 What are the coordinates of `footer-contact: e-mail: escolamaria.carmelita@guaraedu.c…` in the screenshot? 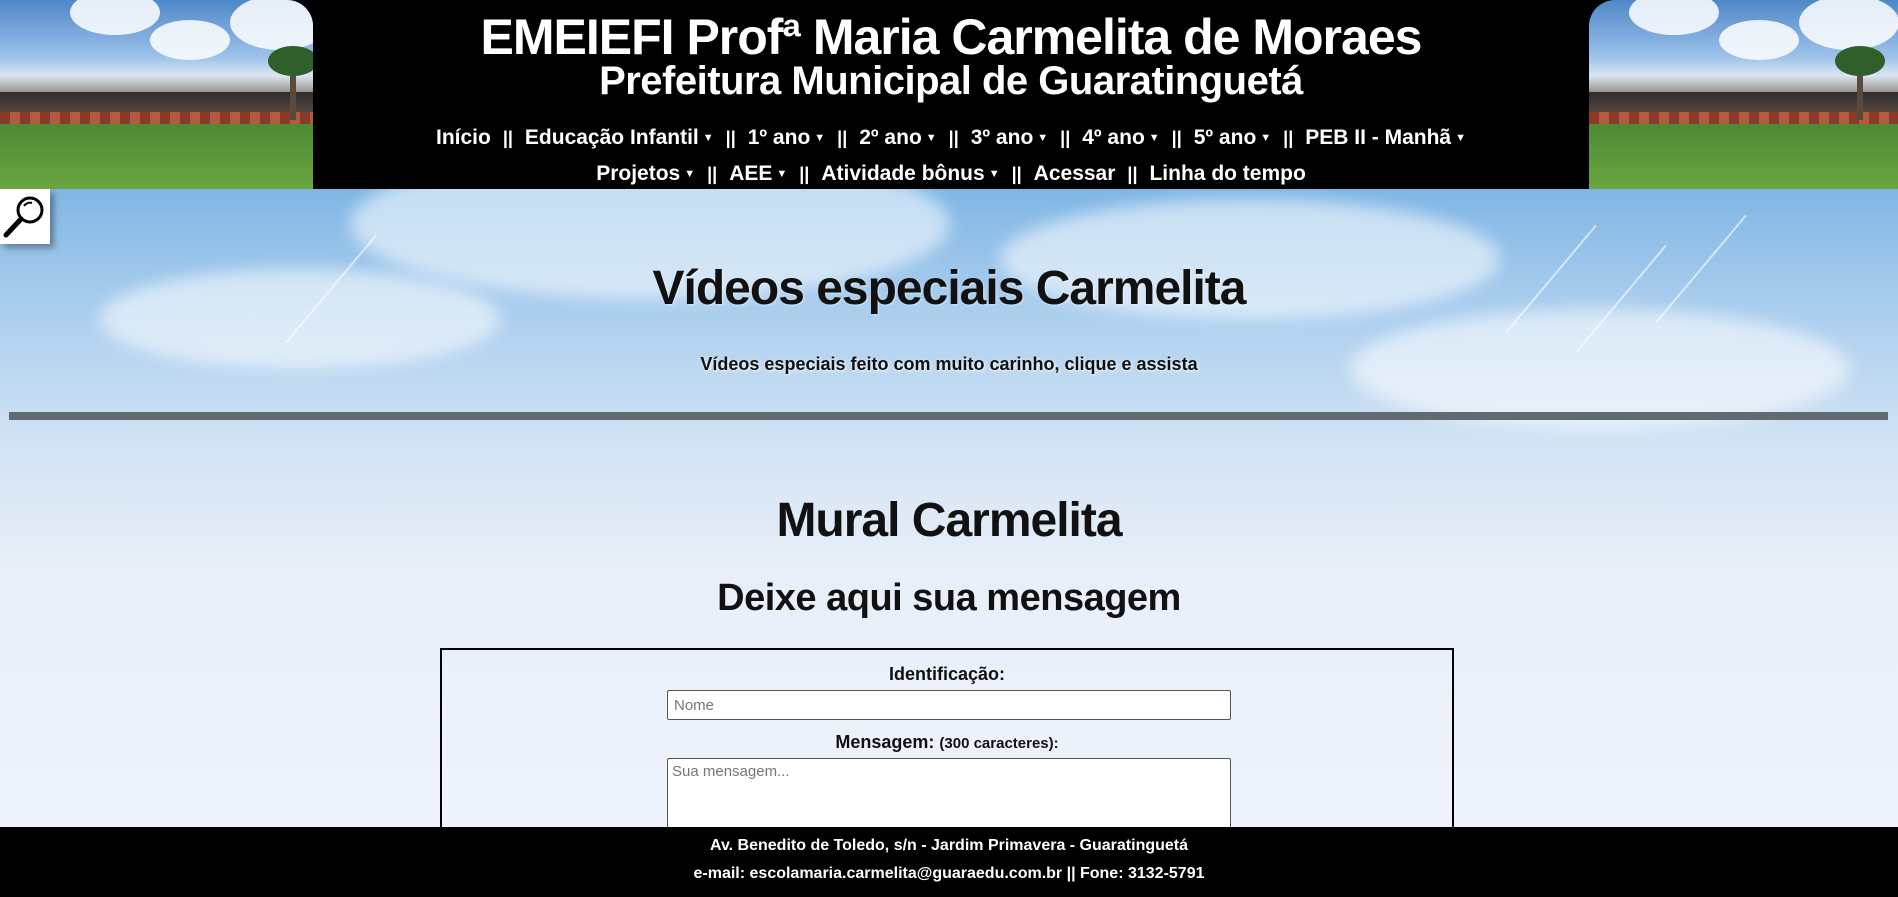 It's located at (949, 873).